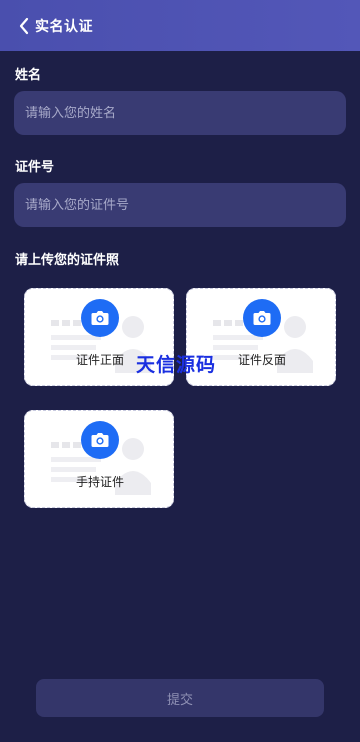  Describe the element at coordinates (185, 205) in the screenshot. I see `id-number-input` at that location.